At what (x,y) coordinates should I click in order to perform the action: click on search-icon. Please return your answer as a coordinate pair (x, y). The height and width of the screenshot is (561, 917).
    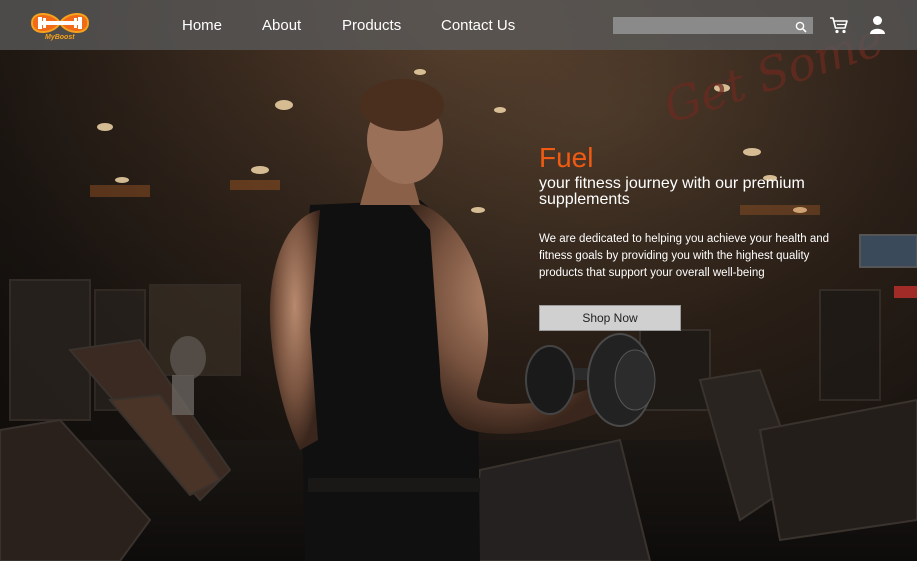
    Looking at the image, I should click on (801, 26).